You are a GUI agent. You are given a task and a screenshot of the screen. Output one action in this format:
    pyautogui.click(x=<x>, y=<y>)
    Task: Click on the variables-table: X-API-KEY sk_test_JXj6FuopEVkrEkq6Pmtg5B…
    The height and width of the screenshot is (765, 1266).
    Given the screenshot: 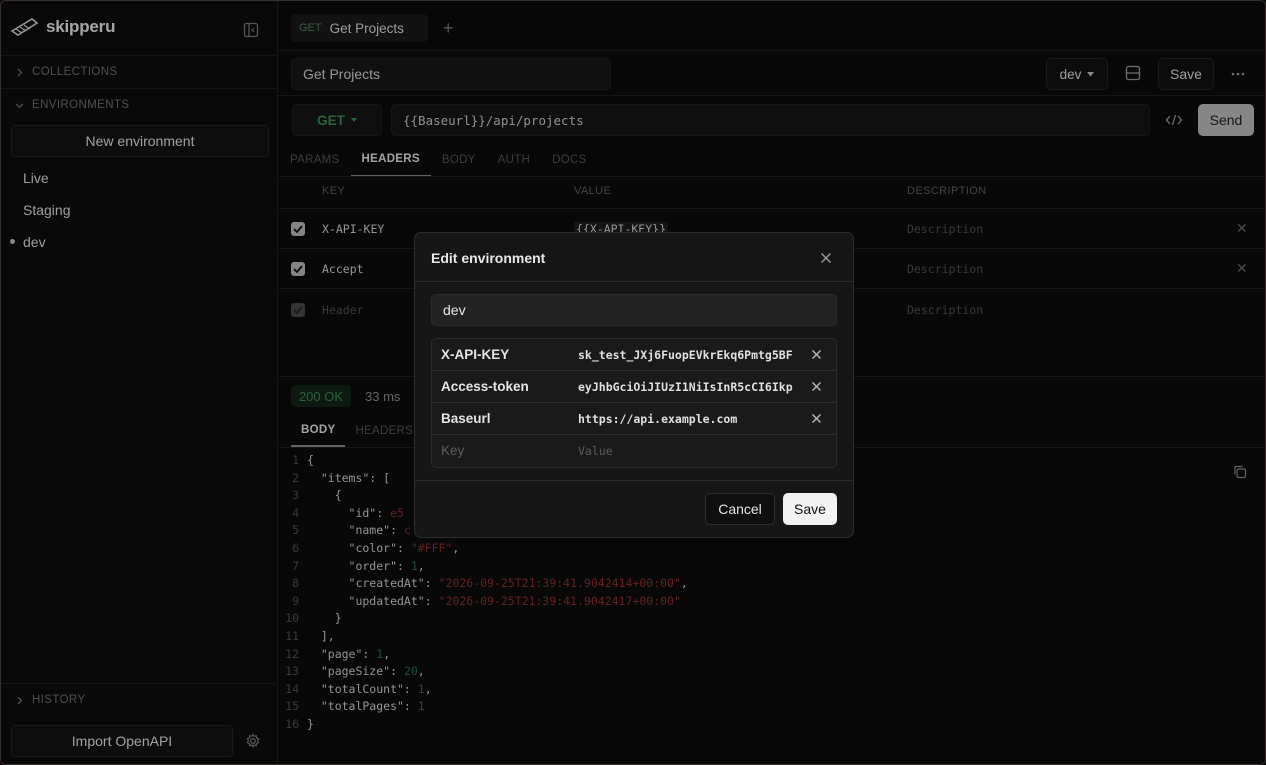 What is the action you would take?
    pyautogui.click(x=634, y=403)
    